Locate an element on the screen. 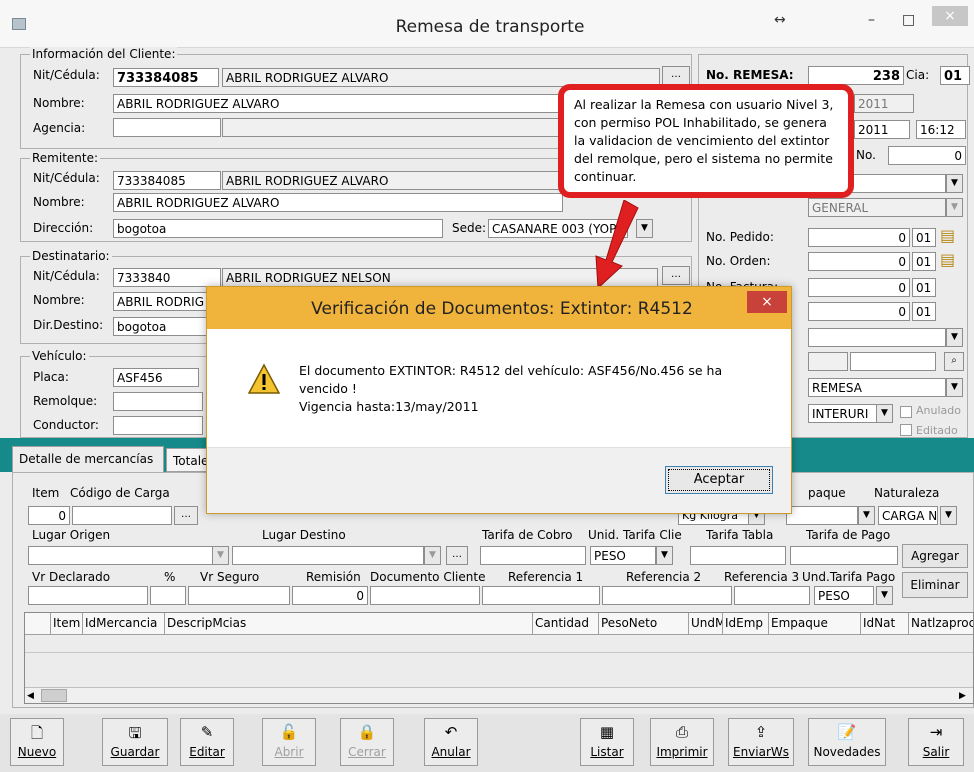 The image size is (974, 772). remesa-row4-cia: 01 is located at coordinates (924, 311).